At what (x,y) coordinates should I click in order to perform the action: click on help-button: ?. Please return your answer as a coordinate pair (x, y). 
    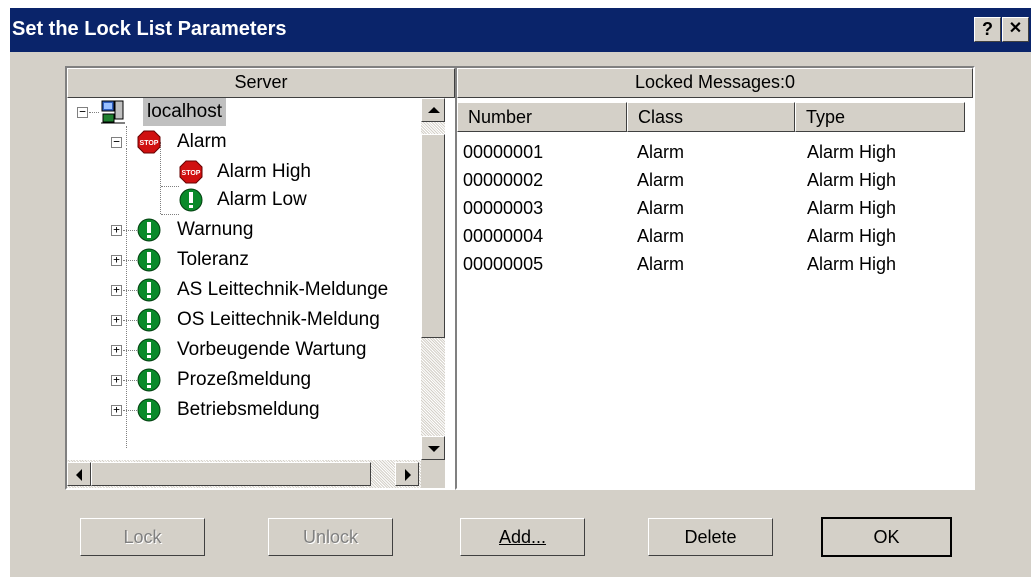
    Looking at the image, I should click on (987, 29).